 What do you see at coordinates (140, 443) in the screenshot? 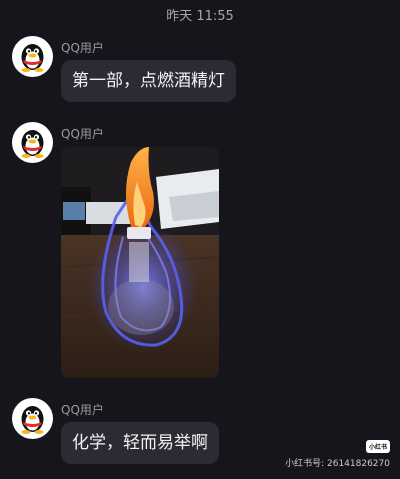
I see `message-bubble: 化学，轻而易举啊` at bounding box center [140, 443].